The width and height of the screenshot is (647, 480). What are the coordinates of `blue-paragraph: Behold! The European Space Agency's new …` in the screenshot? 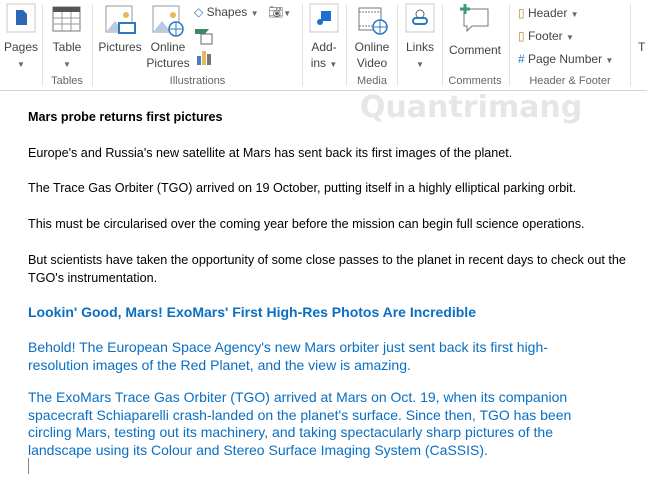 It's located at (288, 356).